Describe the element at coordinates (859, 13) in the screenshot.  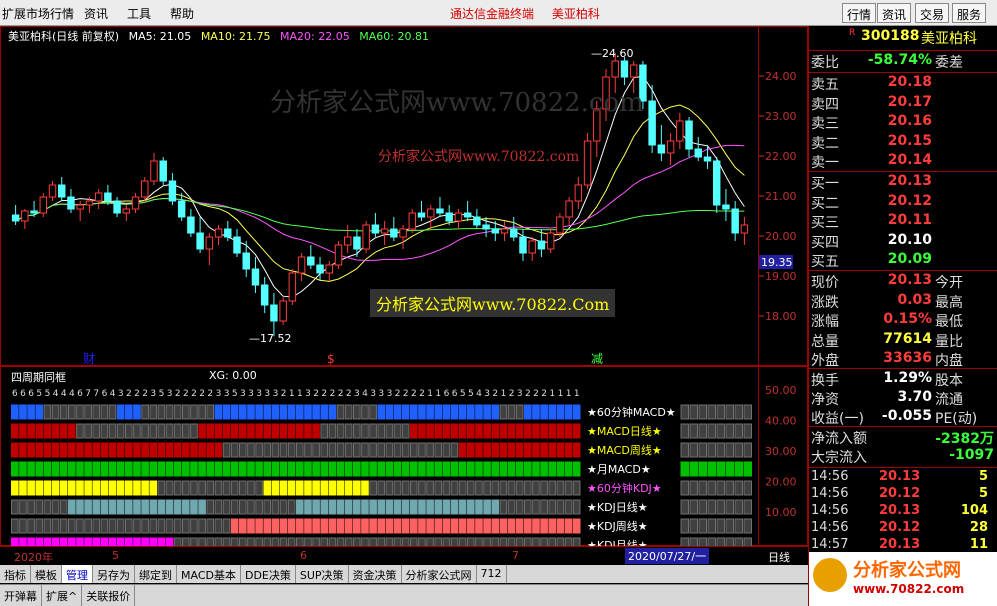
I see `quote-button: 行情` at that location.